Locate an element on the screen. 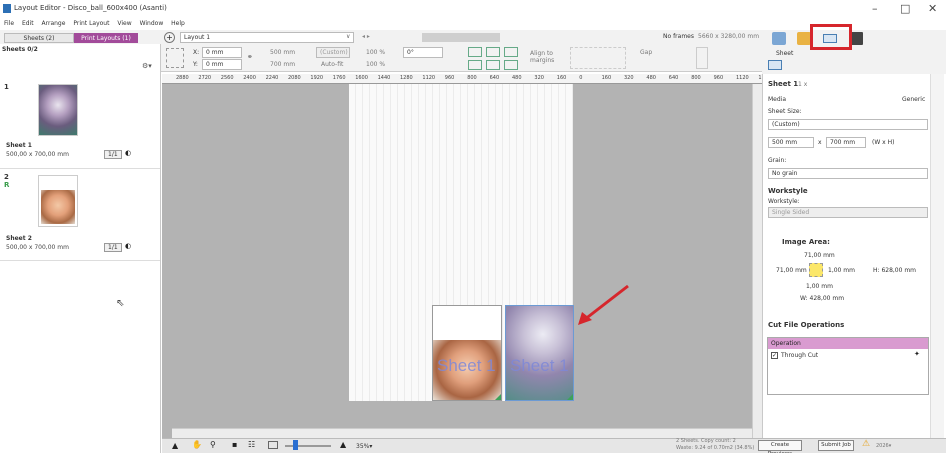 Image resolution: width=946 pixels, height=453 pixels. align-middle-icon is located at coordinates (493, 52).